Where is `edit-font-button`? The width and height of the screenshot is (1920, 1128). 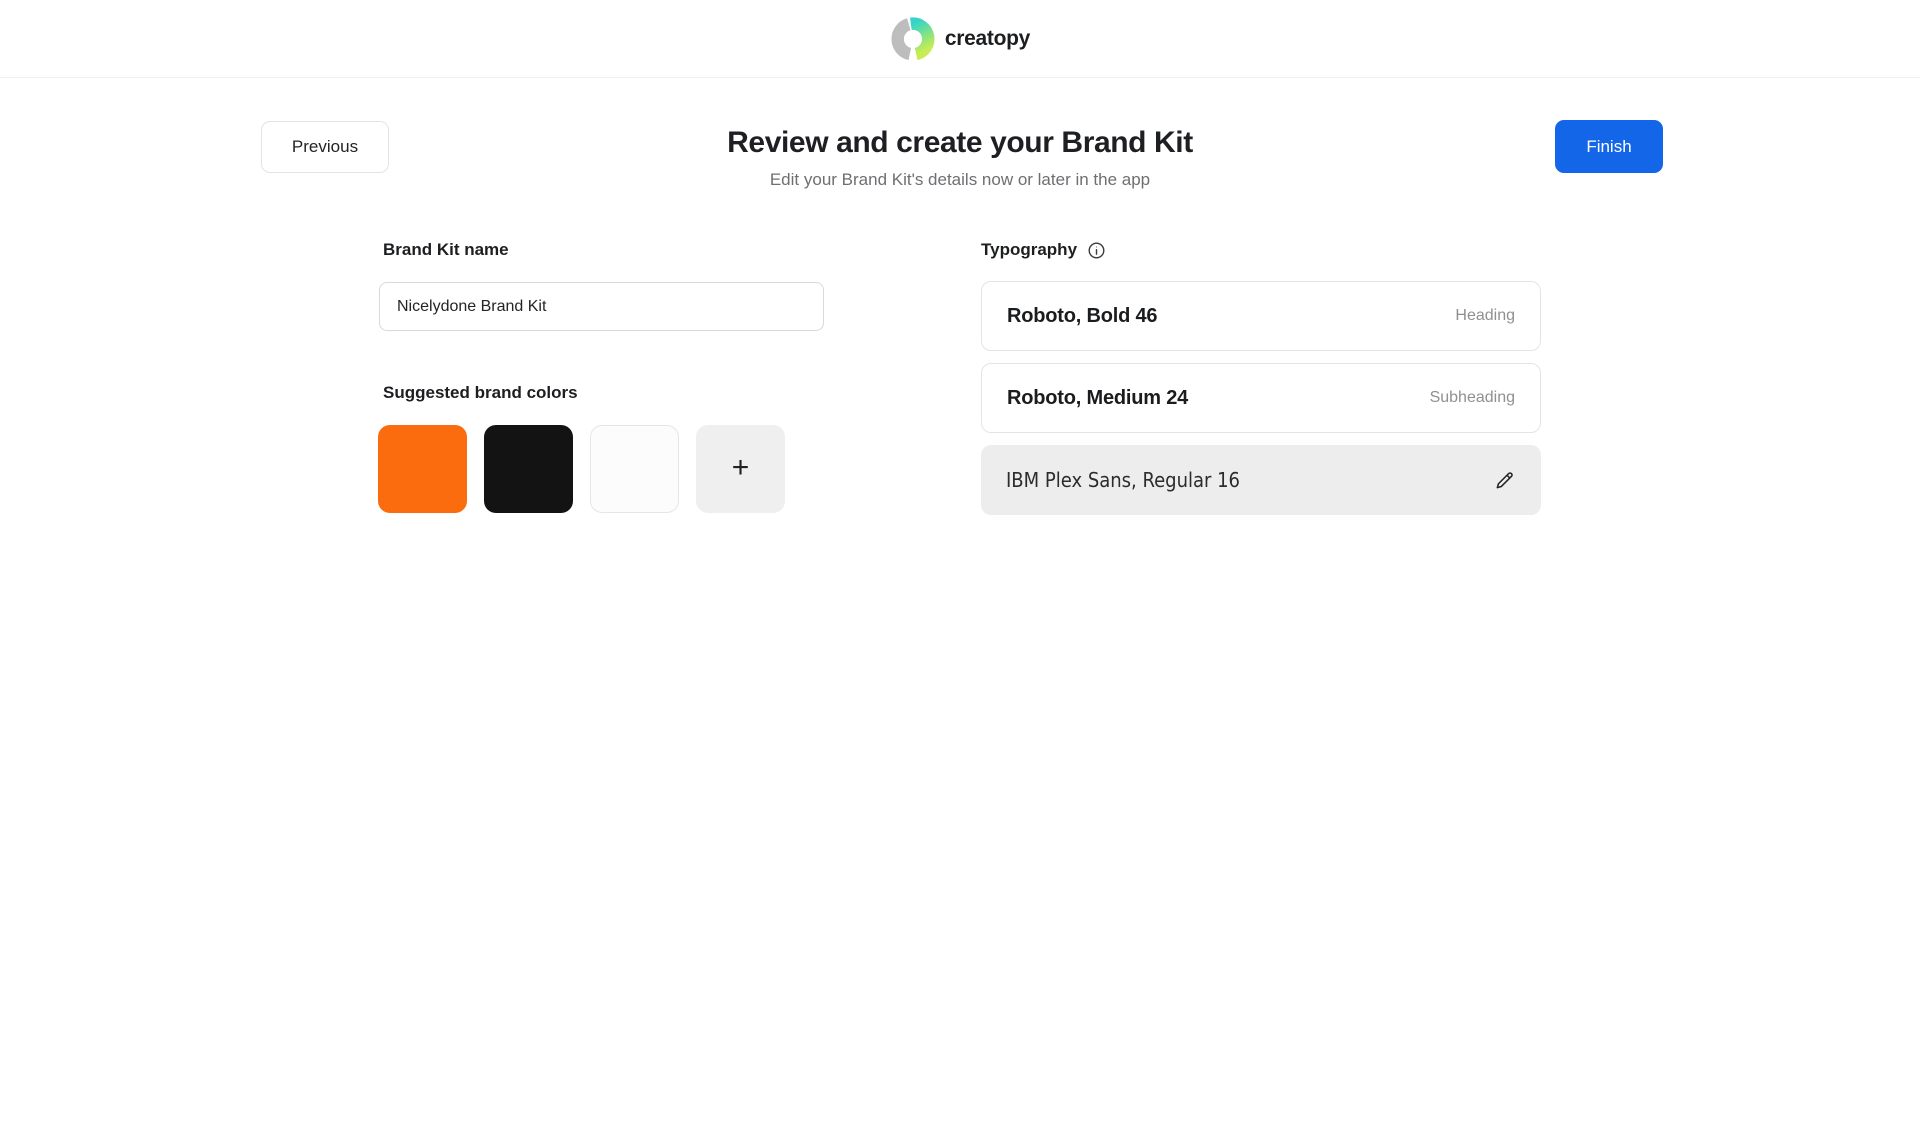 edit-font-button is located at coordinates (1504, 480).